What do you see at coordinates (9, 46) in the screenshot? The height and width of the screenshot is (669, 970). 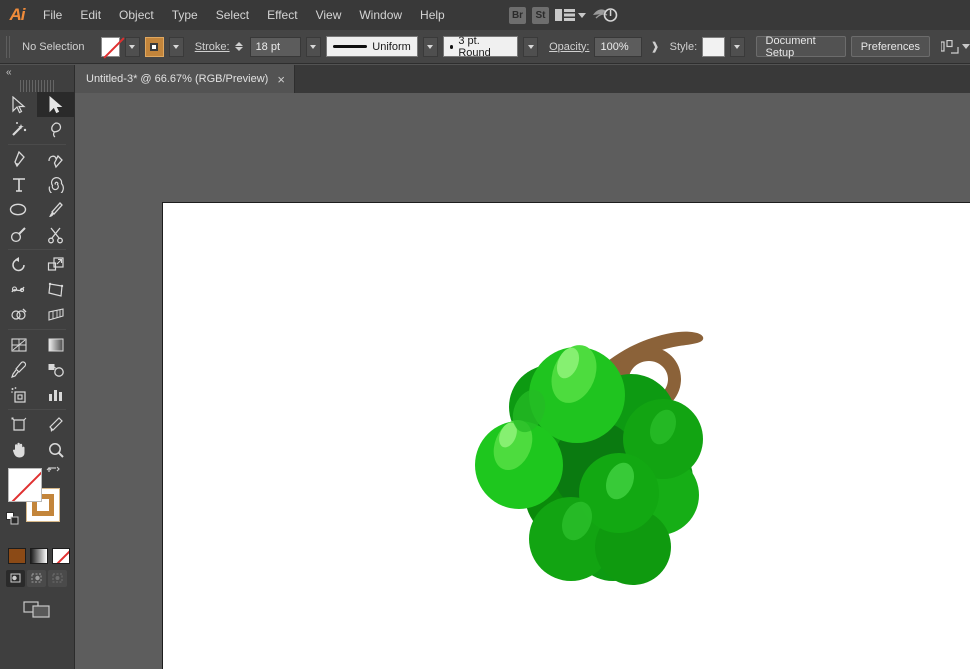 I see `control-bar-grip` at bounding box center [9, 46].